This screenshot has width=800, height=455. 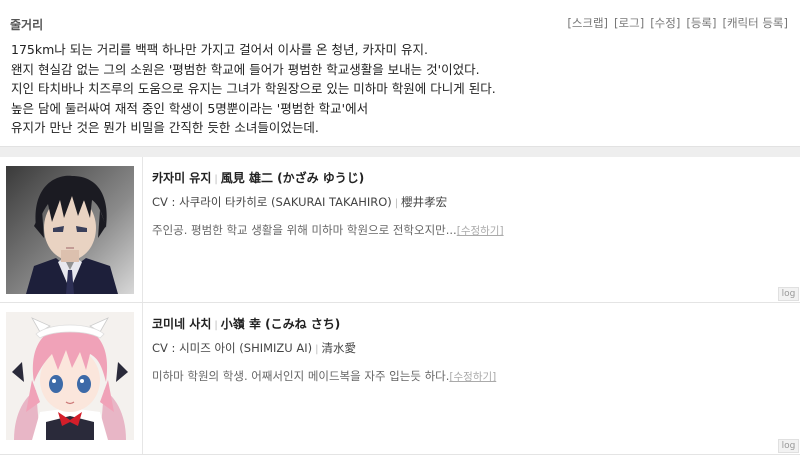 I want to click on dark-haired-boy-portrait-icon, so click(x=70, y=230).